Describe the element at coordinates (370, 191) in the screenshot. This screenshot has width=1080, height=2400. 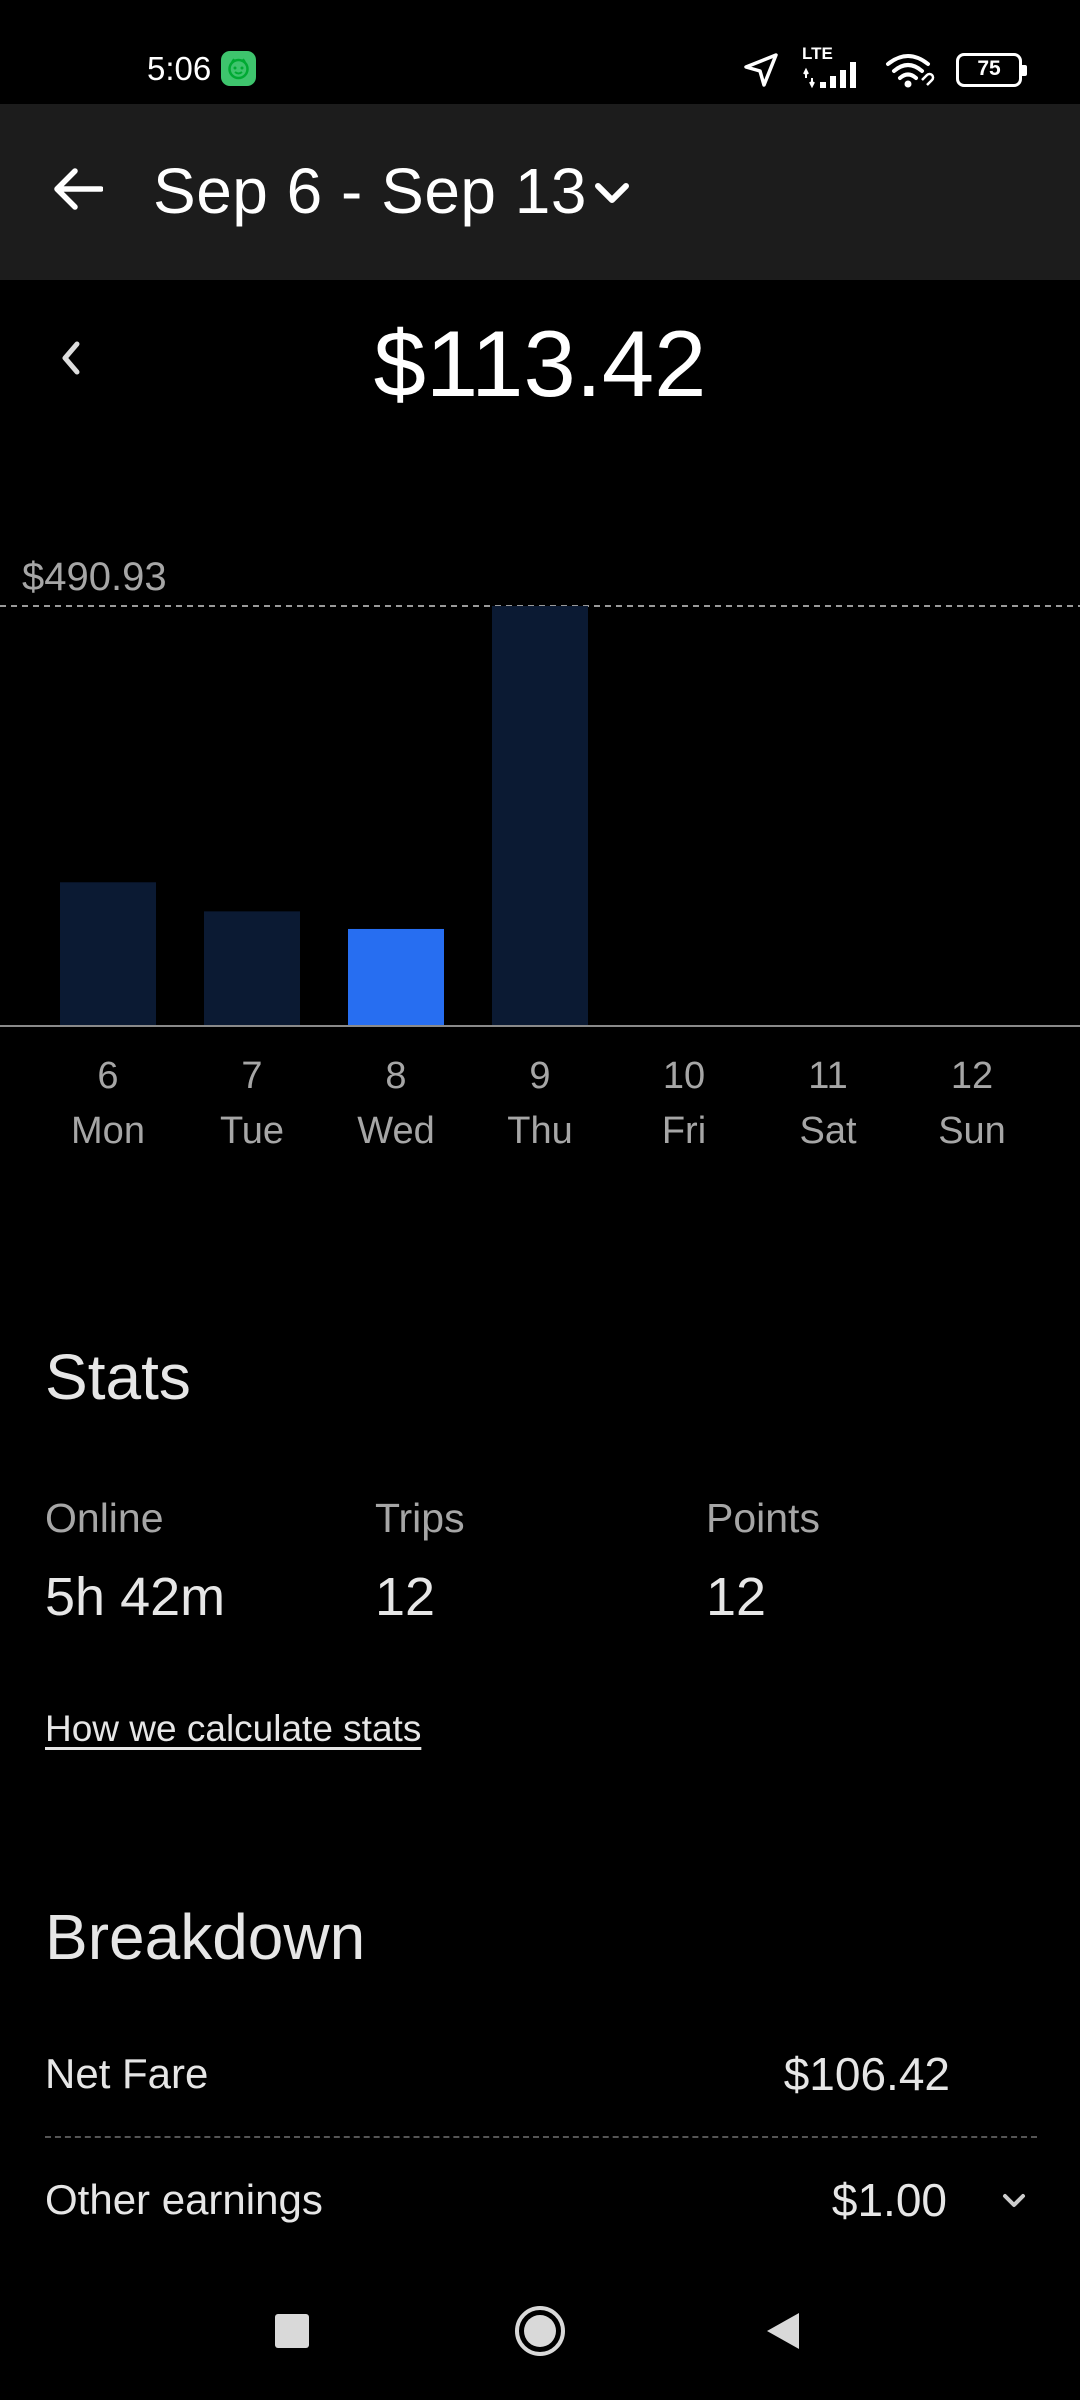
I see `date-range-selector: Sep 6 - Sep 13` at that location.